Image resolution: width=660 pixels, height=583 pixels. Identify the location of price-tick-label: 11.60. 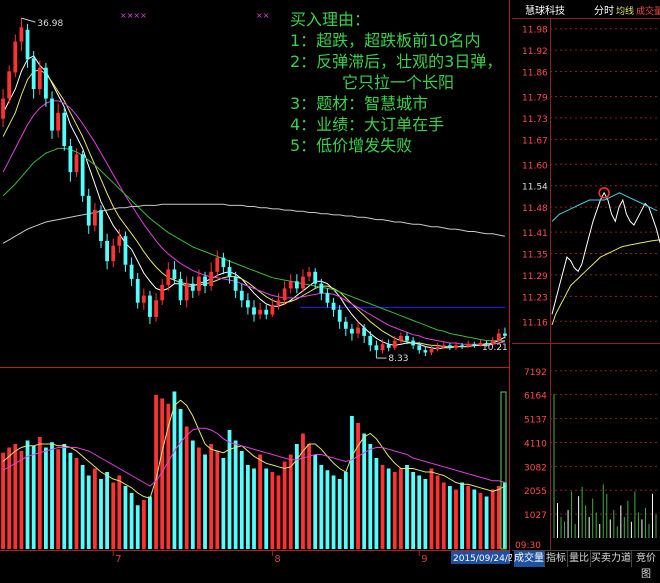
(535, 166).